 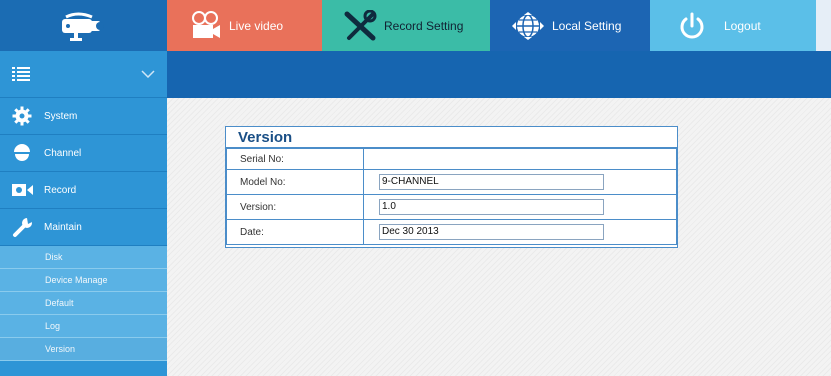 I want to click on table-row: Model No: 9-CHANNEL, so click(x=451, y=182).